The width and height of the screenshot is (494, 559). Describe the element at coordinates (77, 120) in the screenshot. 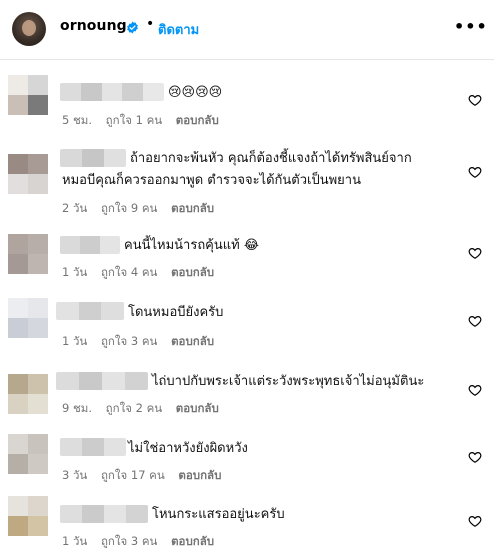

I see `comment-time: 5 ชม.` at that location.